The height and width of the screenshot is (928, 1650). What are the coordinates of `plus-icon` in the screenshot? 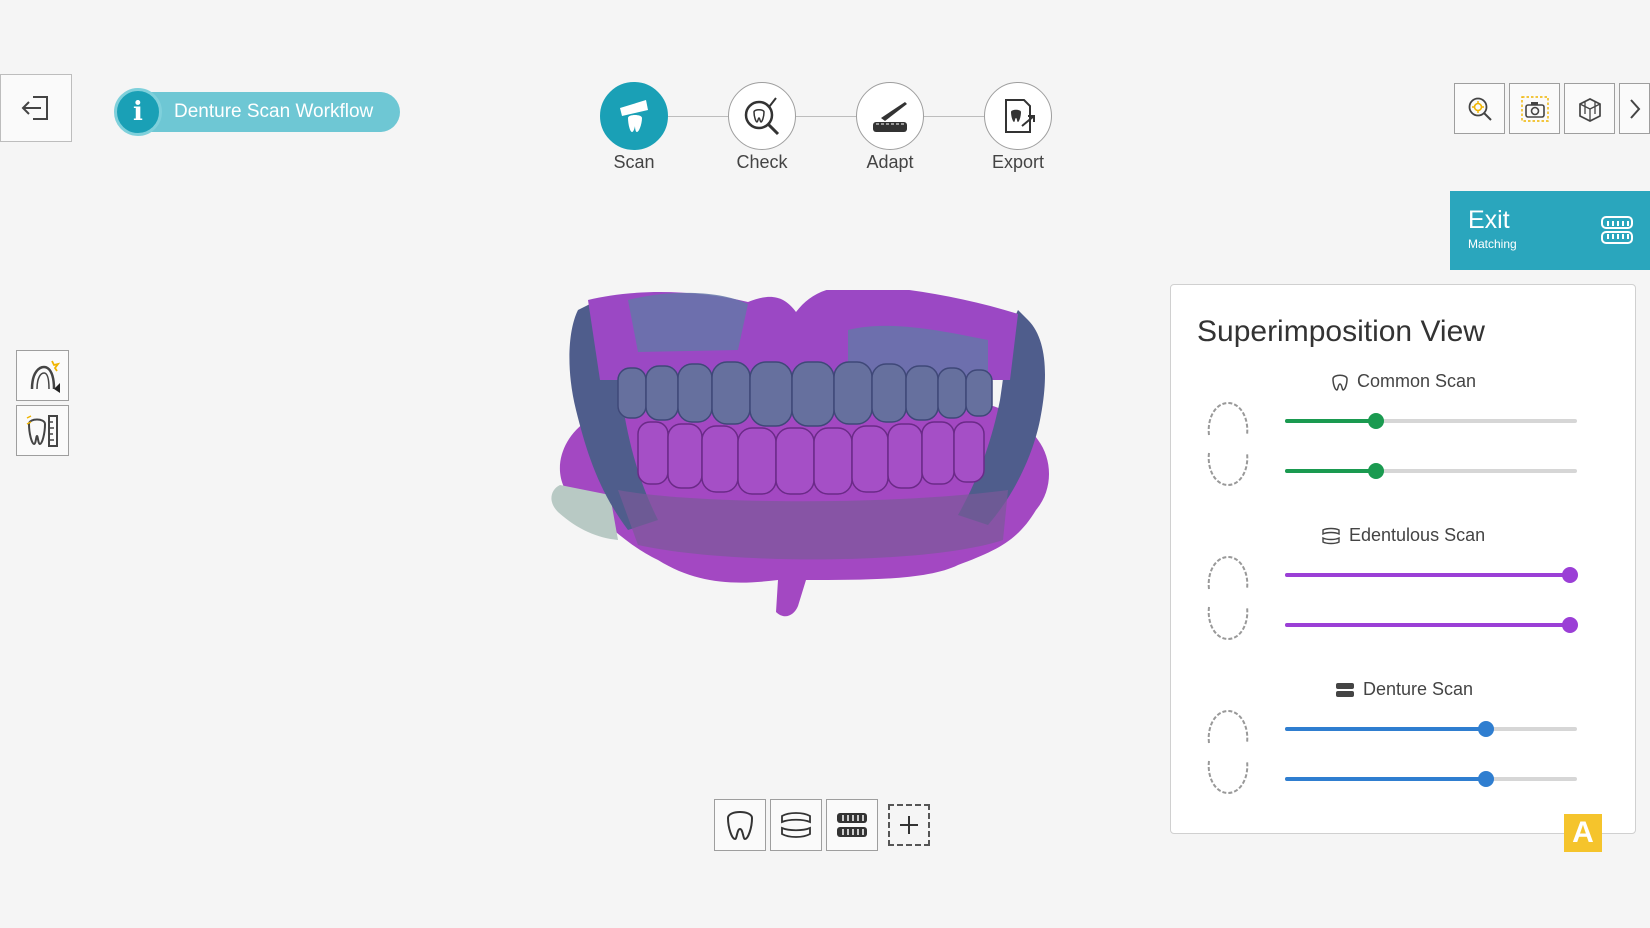 It's located at (909, 825).